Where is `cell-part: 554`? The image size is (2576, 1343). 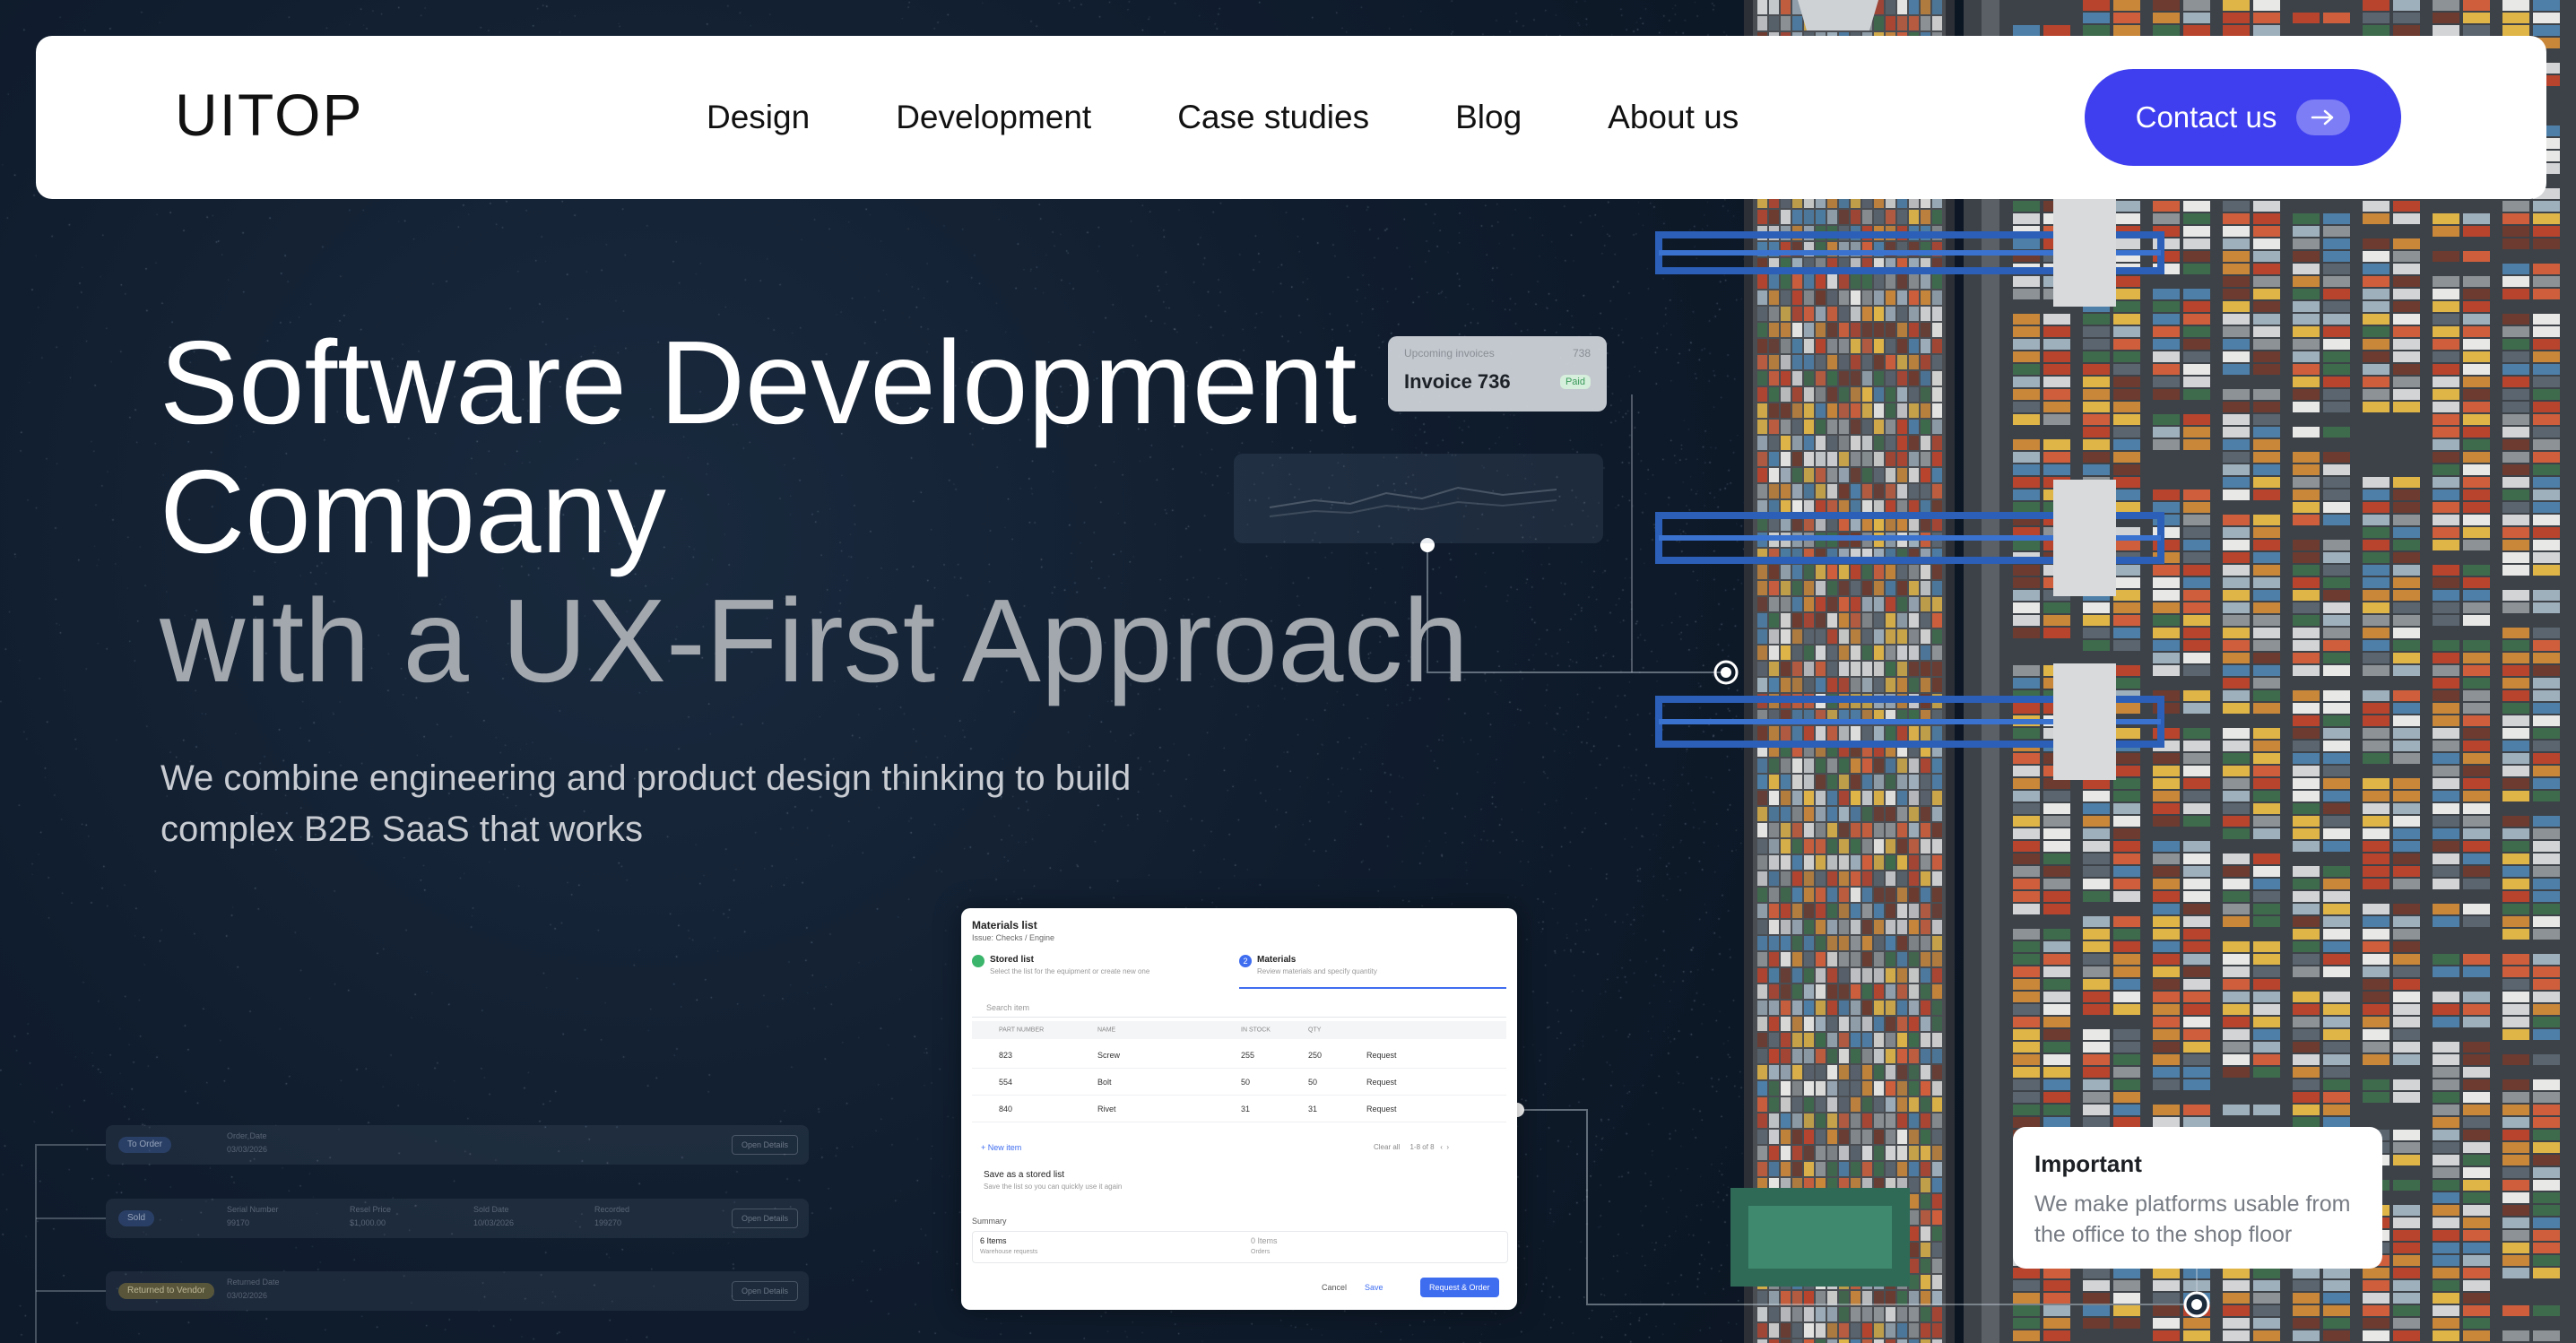 cell-part: 554 is located at coordinates (1006, 1082).